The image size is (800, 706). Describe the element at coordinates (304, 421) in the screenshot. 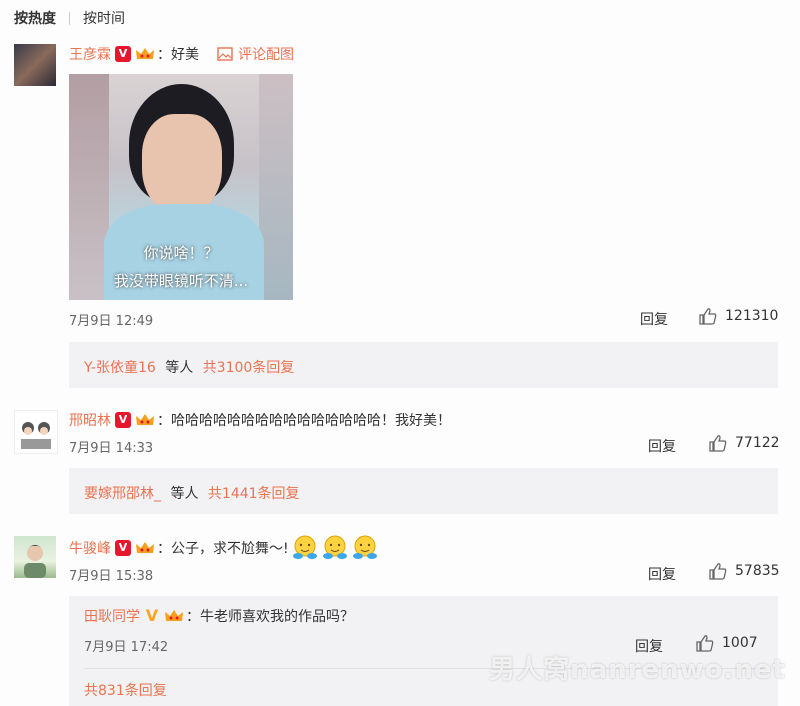

I see `comment-text: ：哈哈哈哈哈哈哈哈哈哈哈哈哈哈哈！我好美！` at that location.